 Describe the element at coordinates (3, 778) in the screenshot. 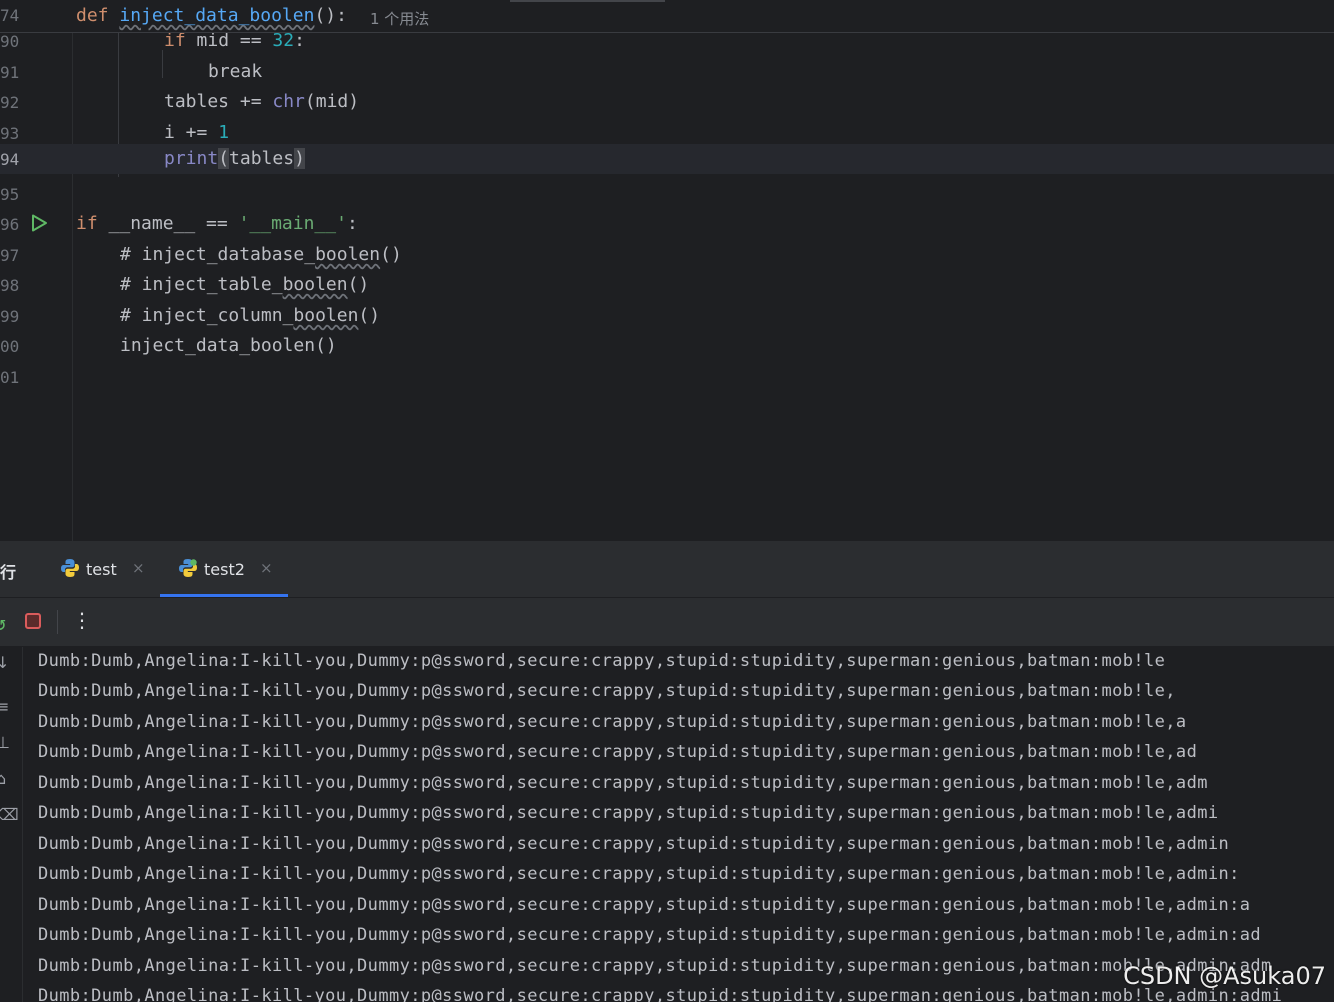

I see `print-icon: ⌂` at that location.